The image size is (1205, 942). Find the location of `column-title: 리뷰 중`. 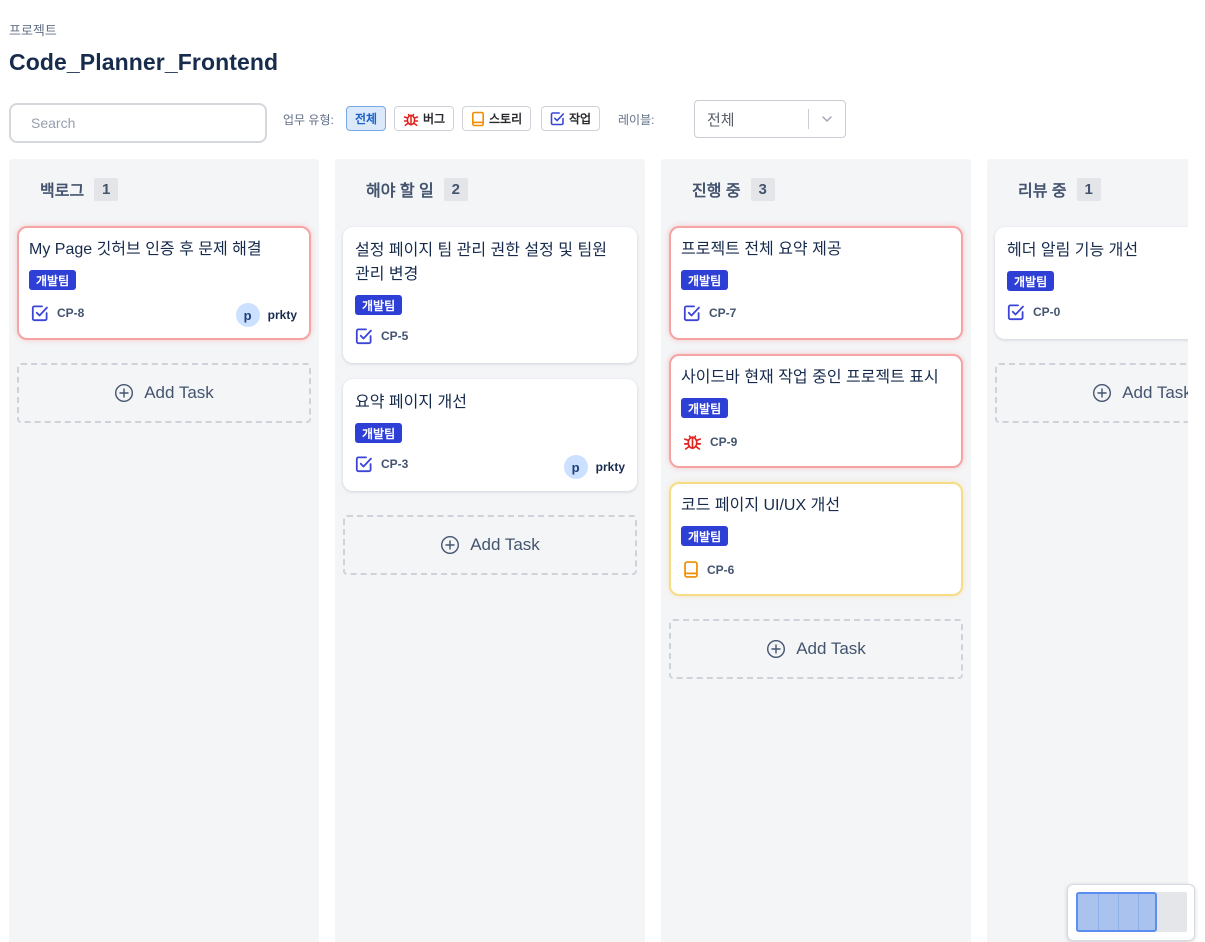

column-title: 리뷰 중 is located at coordinates (1042, 191).